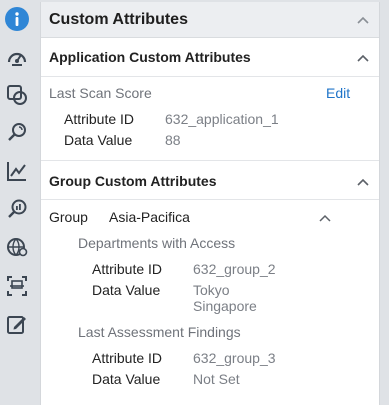 This screenshot has width=389, height=405. Describe the element at coordinates (325, 218) in the screenshot. I see `collapse-group-chevron-icon` at that location.